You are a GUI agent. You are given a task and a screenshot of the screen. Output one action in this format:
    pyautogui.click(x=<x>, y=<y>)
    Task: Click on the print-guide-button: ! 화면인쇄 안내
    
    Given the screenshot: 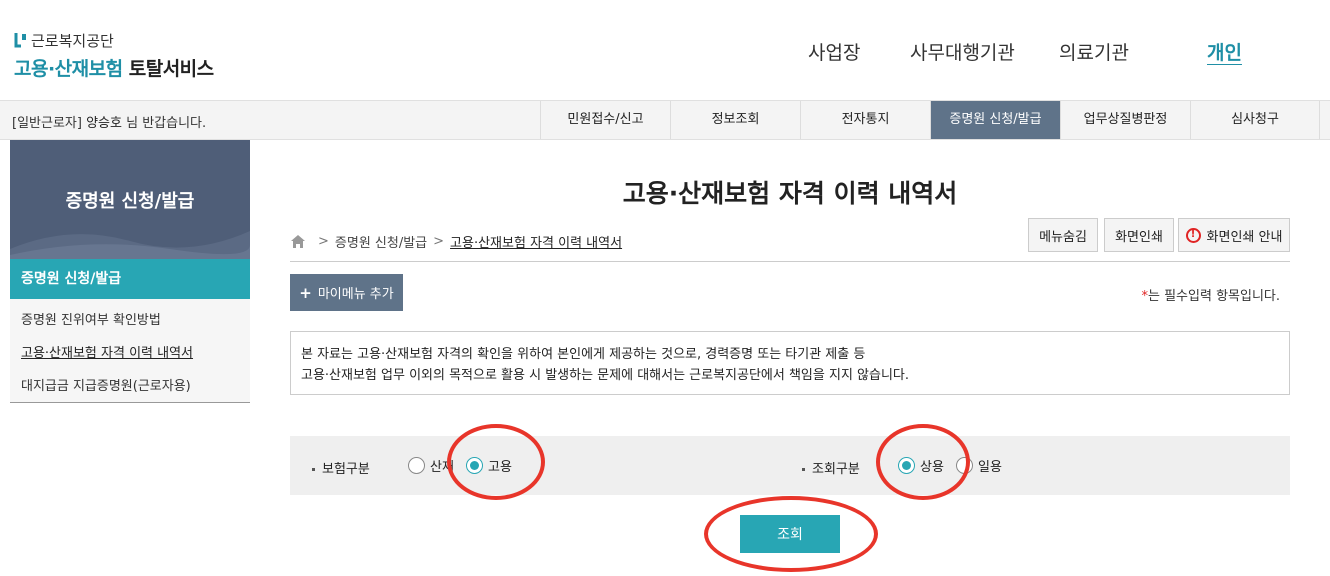 What is the action you would take?
    pyautogui.click(x=1234, y=235)
    